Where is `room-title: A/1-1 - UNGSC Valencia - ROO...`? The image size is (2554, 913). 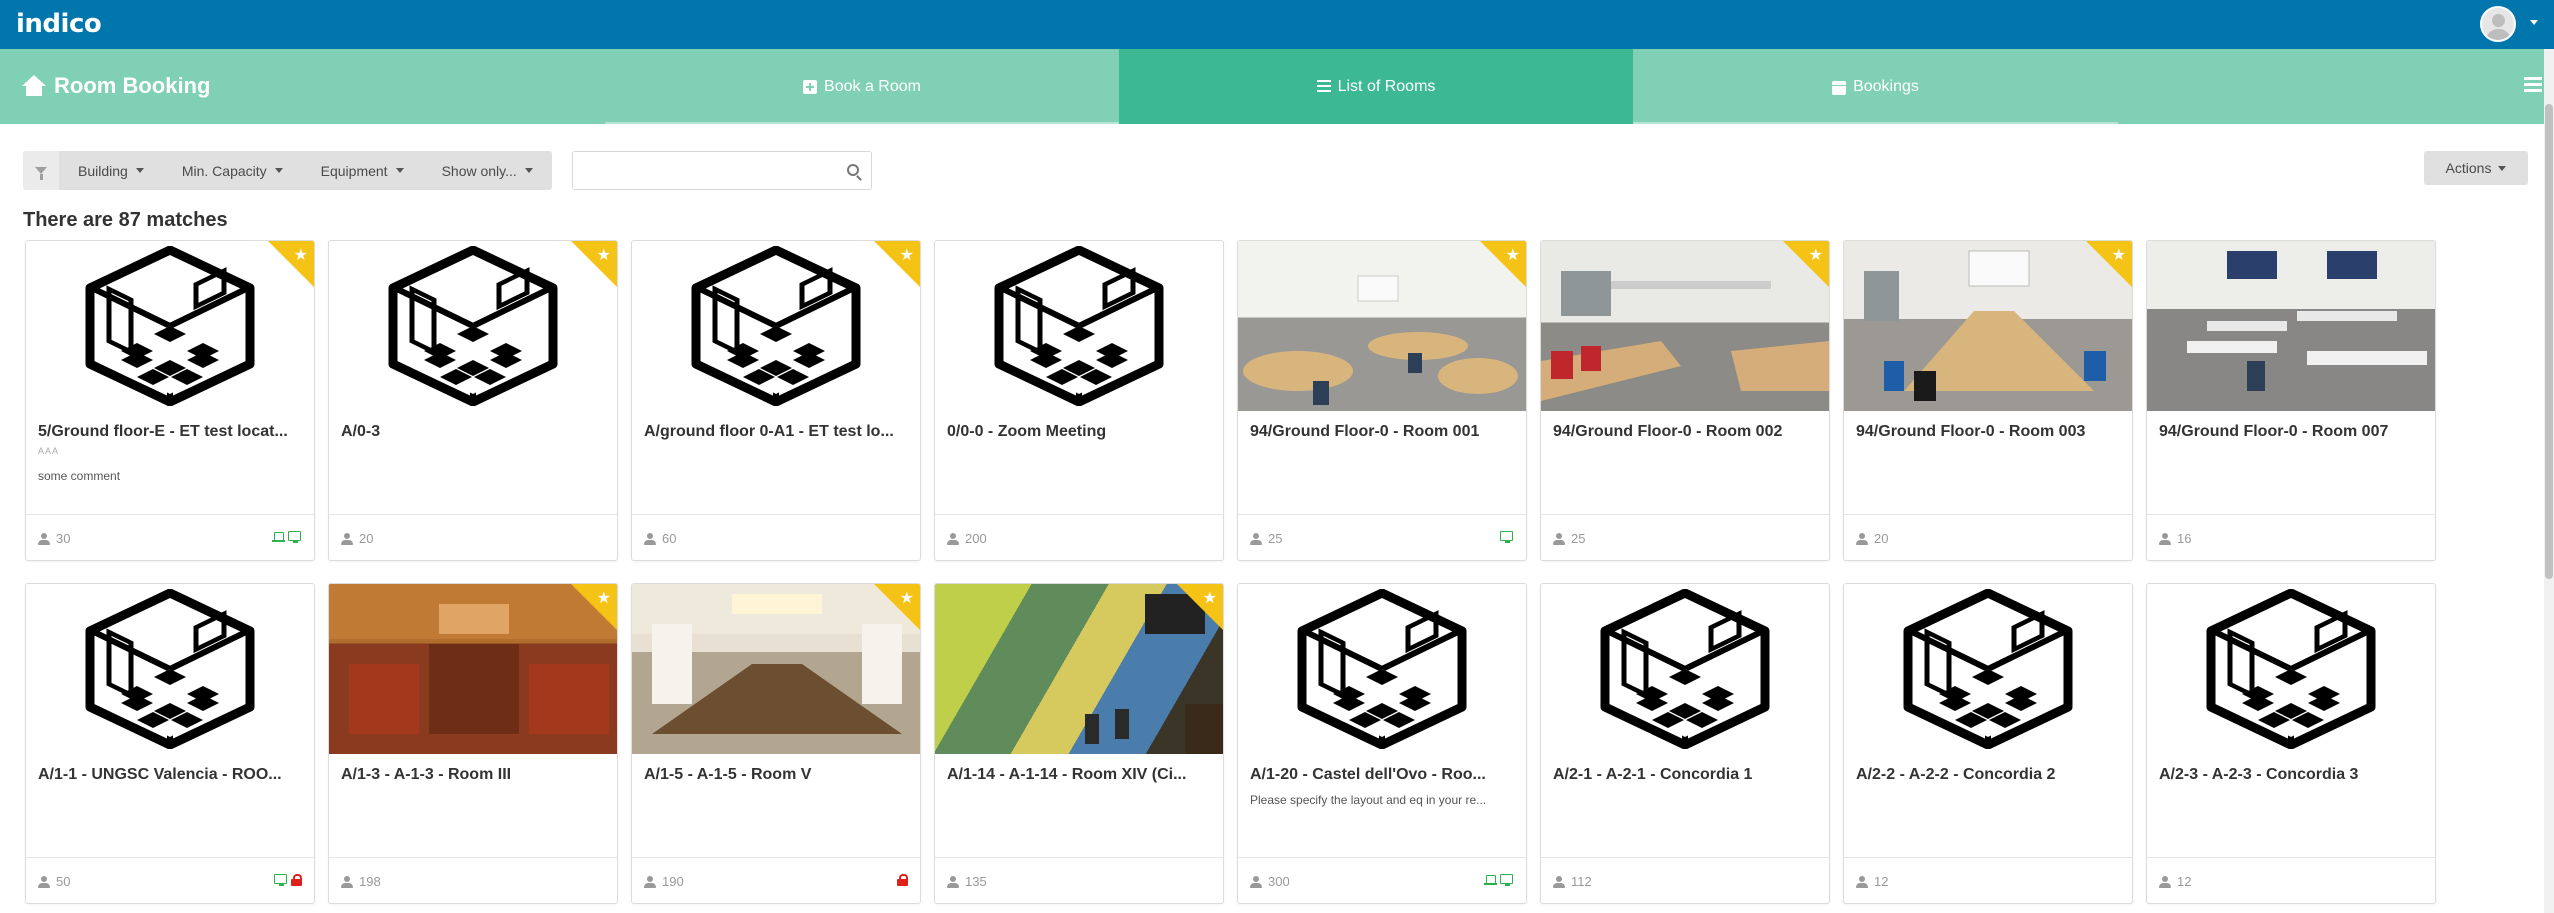
room-title: A/1-1 - UNGSC Valencia - ROO... is located at coordinates (171, 775).